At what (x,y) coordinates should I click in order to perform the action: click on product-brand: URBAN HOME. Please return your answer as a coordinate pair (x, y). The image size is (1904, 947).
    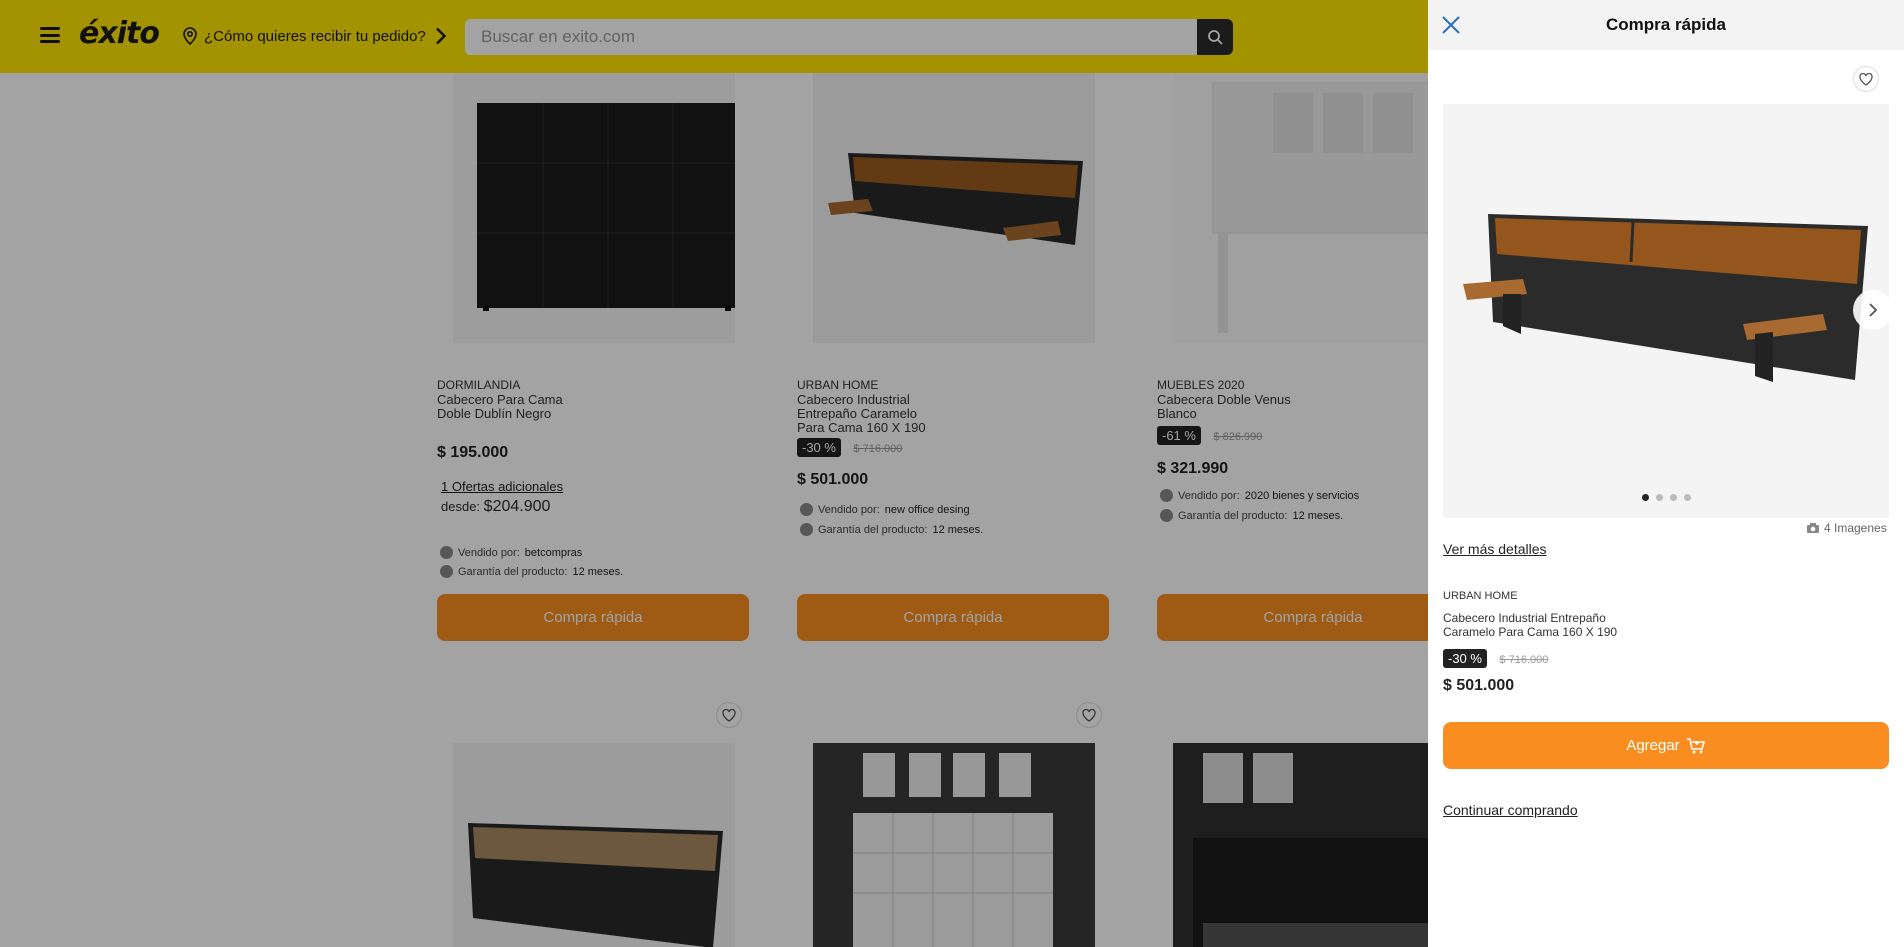
    Looking at the image, I should click on (1480, 596).